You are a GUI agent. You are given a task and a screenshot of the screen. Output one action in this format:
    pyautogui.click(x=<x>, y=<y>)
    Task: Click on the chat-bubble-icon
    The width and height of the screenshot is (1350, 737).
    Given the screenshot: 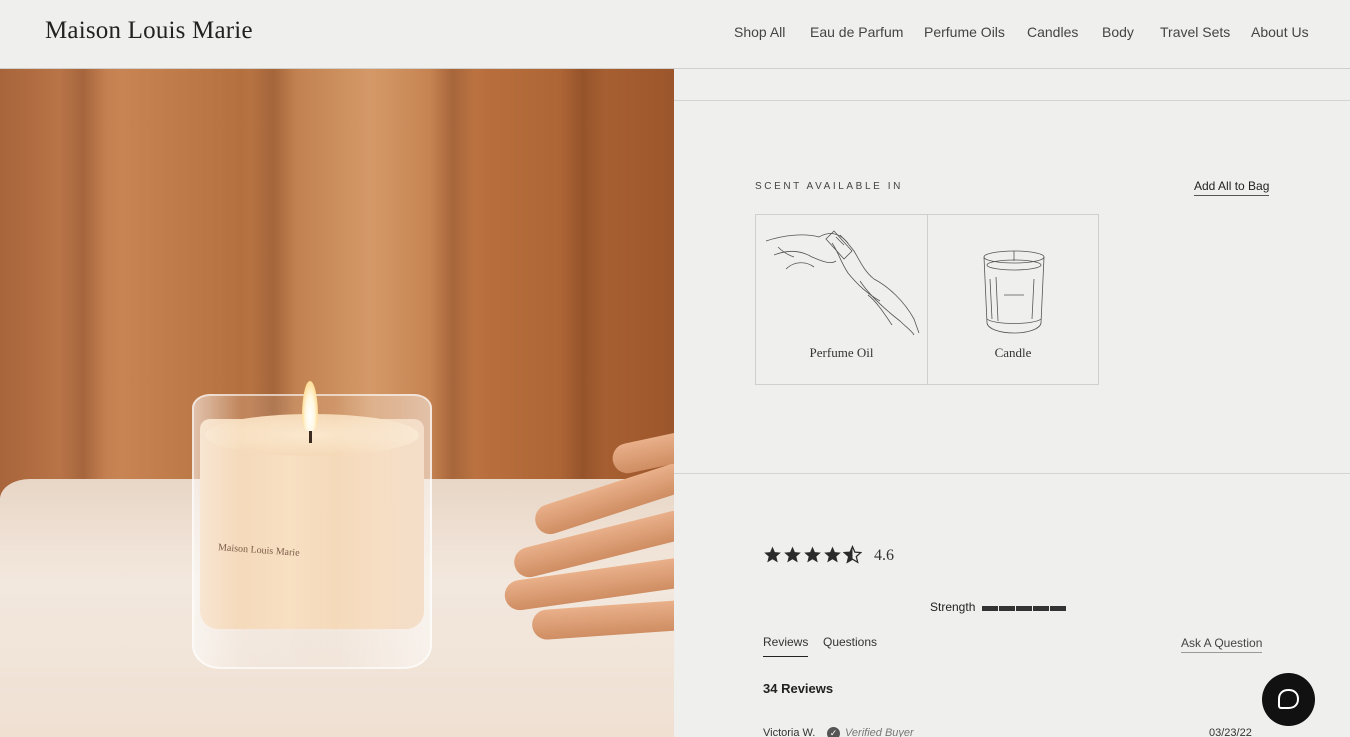 What is the action you would take?
    pyautogui.click(x=1289, y=698)
    